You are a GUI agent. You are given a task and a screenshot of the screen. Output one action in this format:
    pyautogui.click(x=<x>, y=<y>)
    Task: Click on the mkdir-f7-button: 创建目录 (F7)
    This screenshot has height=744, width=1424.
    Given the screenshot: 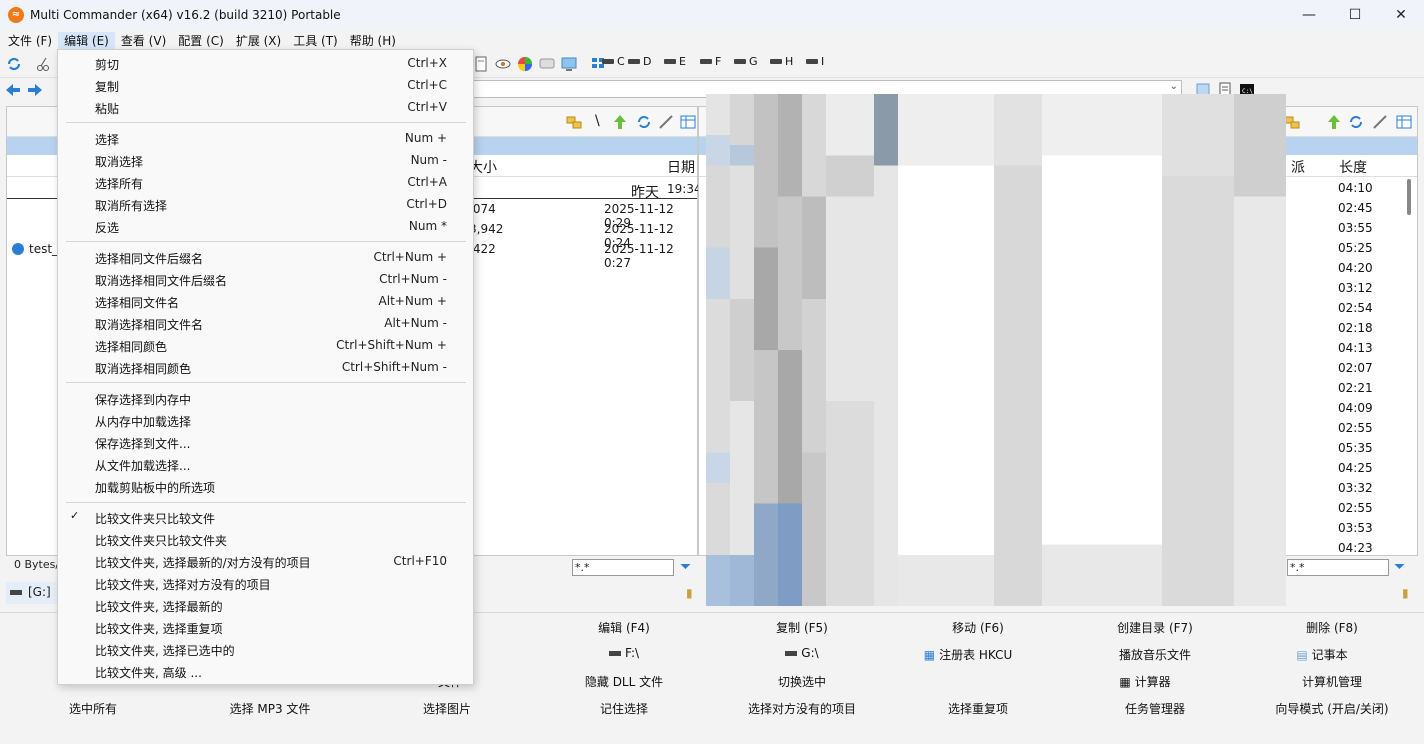 What is the action you would take?
    pyautogui.click(x=1155, y=627)
    